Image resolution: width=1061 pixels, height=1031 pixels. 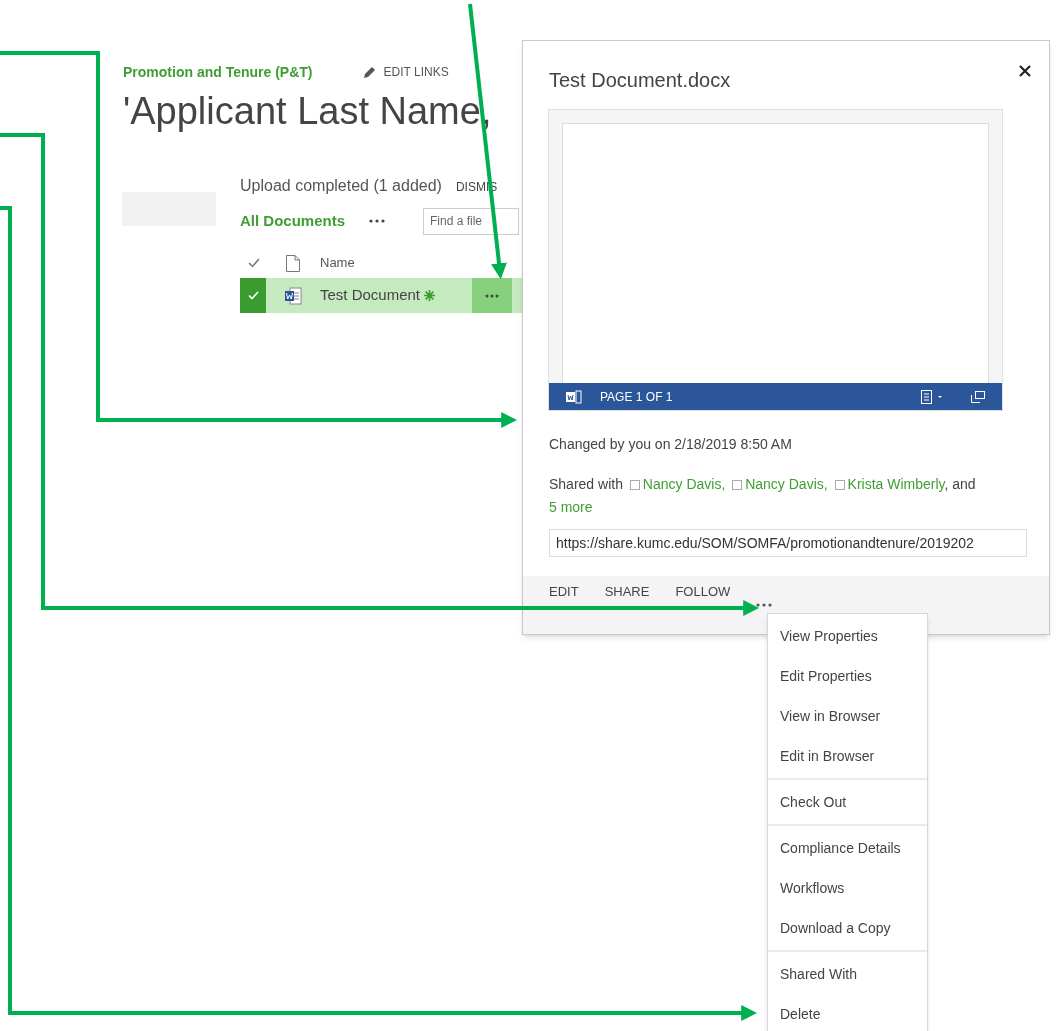 I want to click on pencil-icon, so click(x=369, y=72).